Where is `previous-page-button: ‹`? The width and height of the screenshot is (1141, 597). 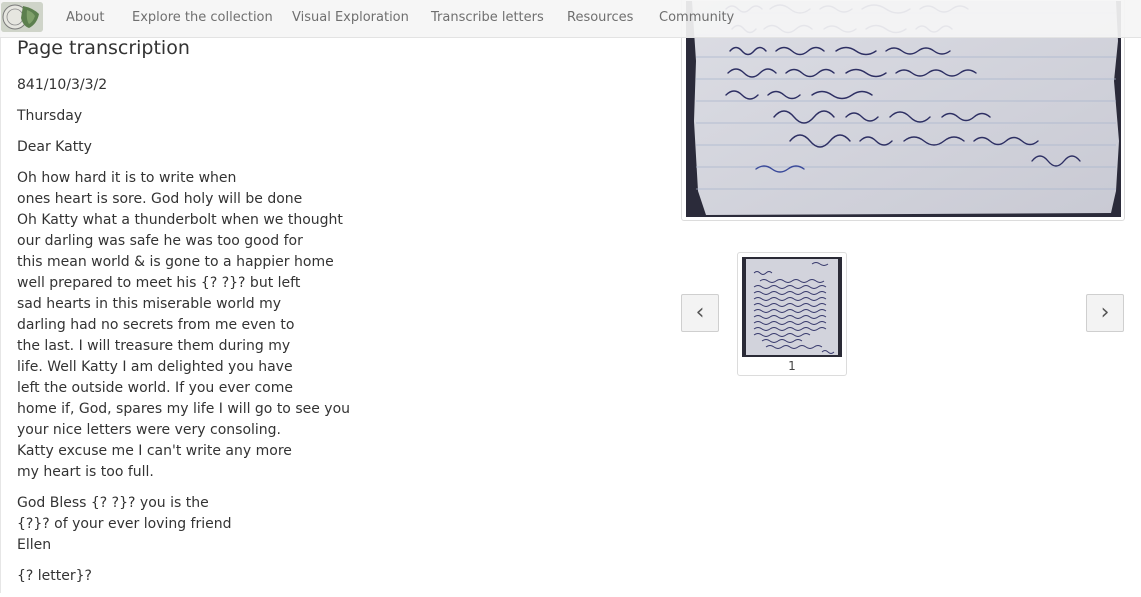 previous-page-button: ‹ is located at coordinates (700, 313).